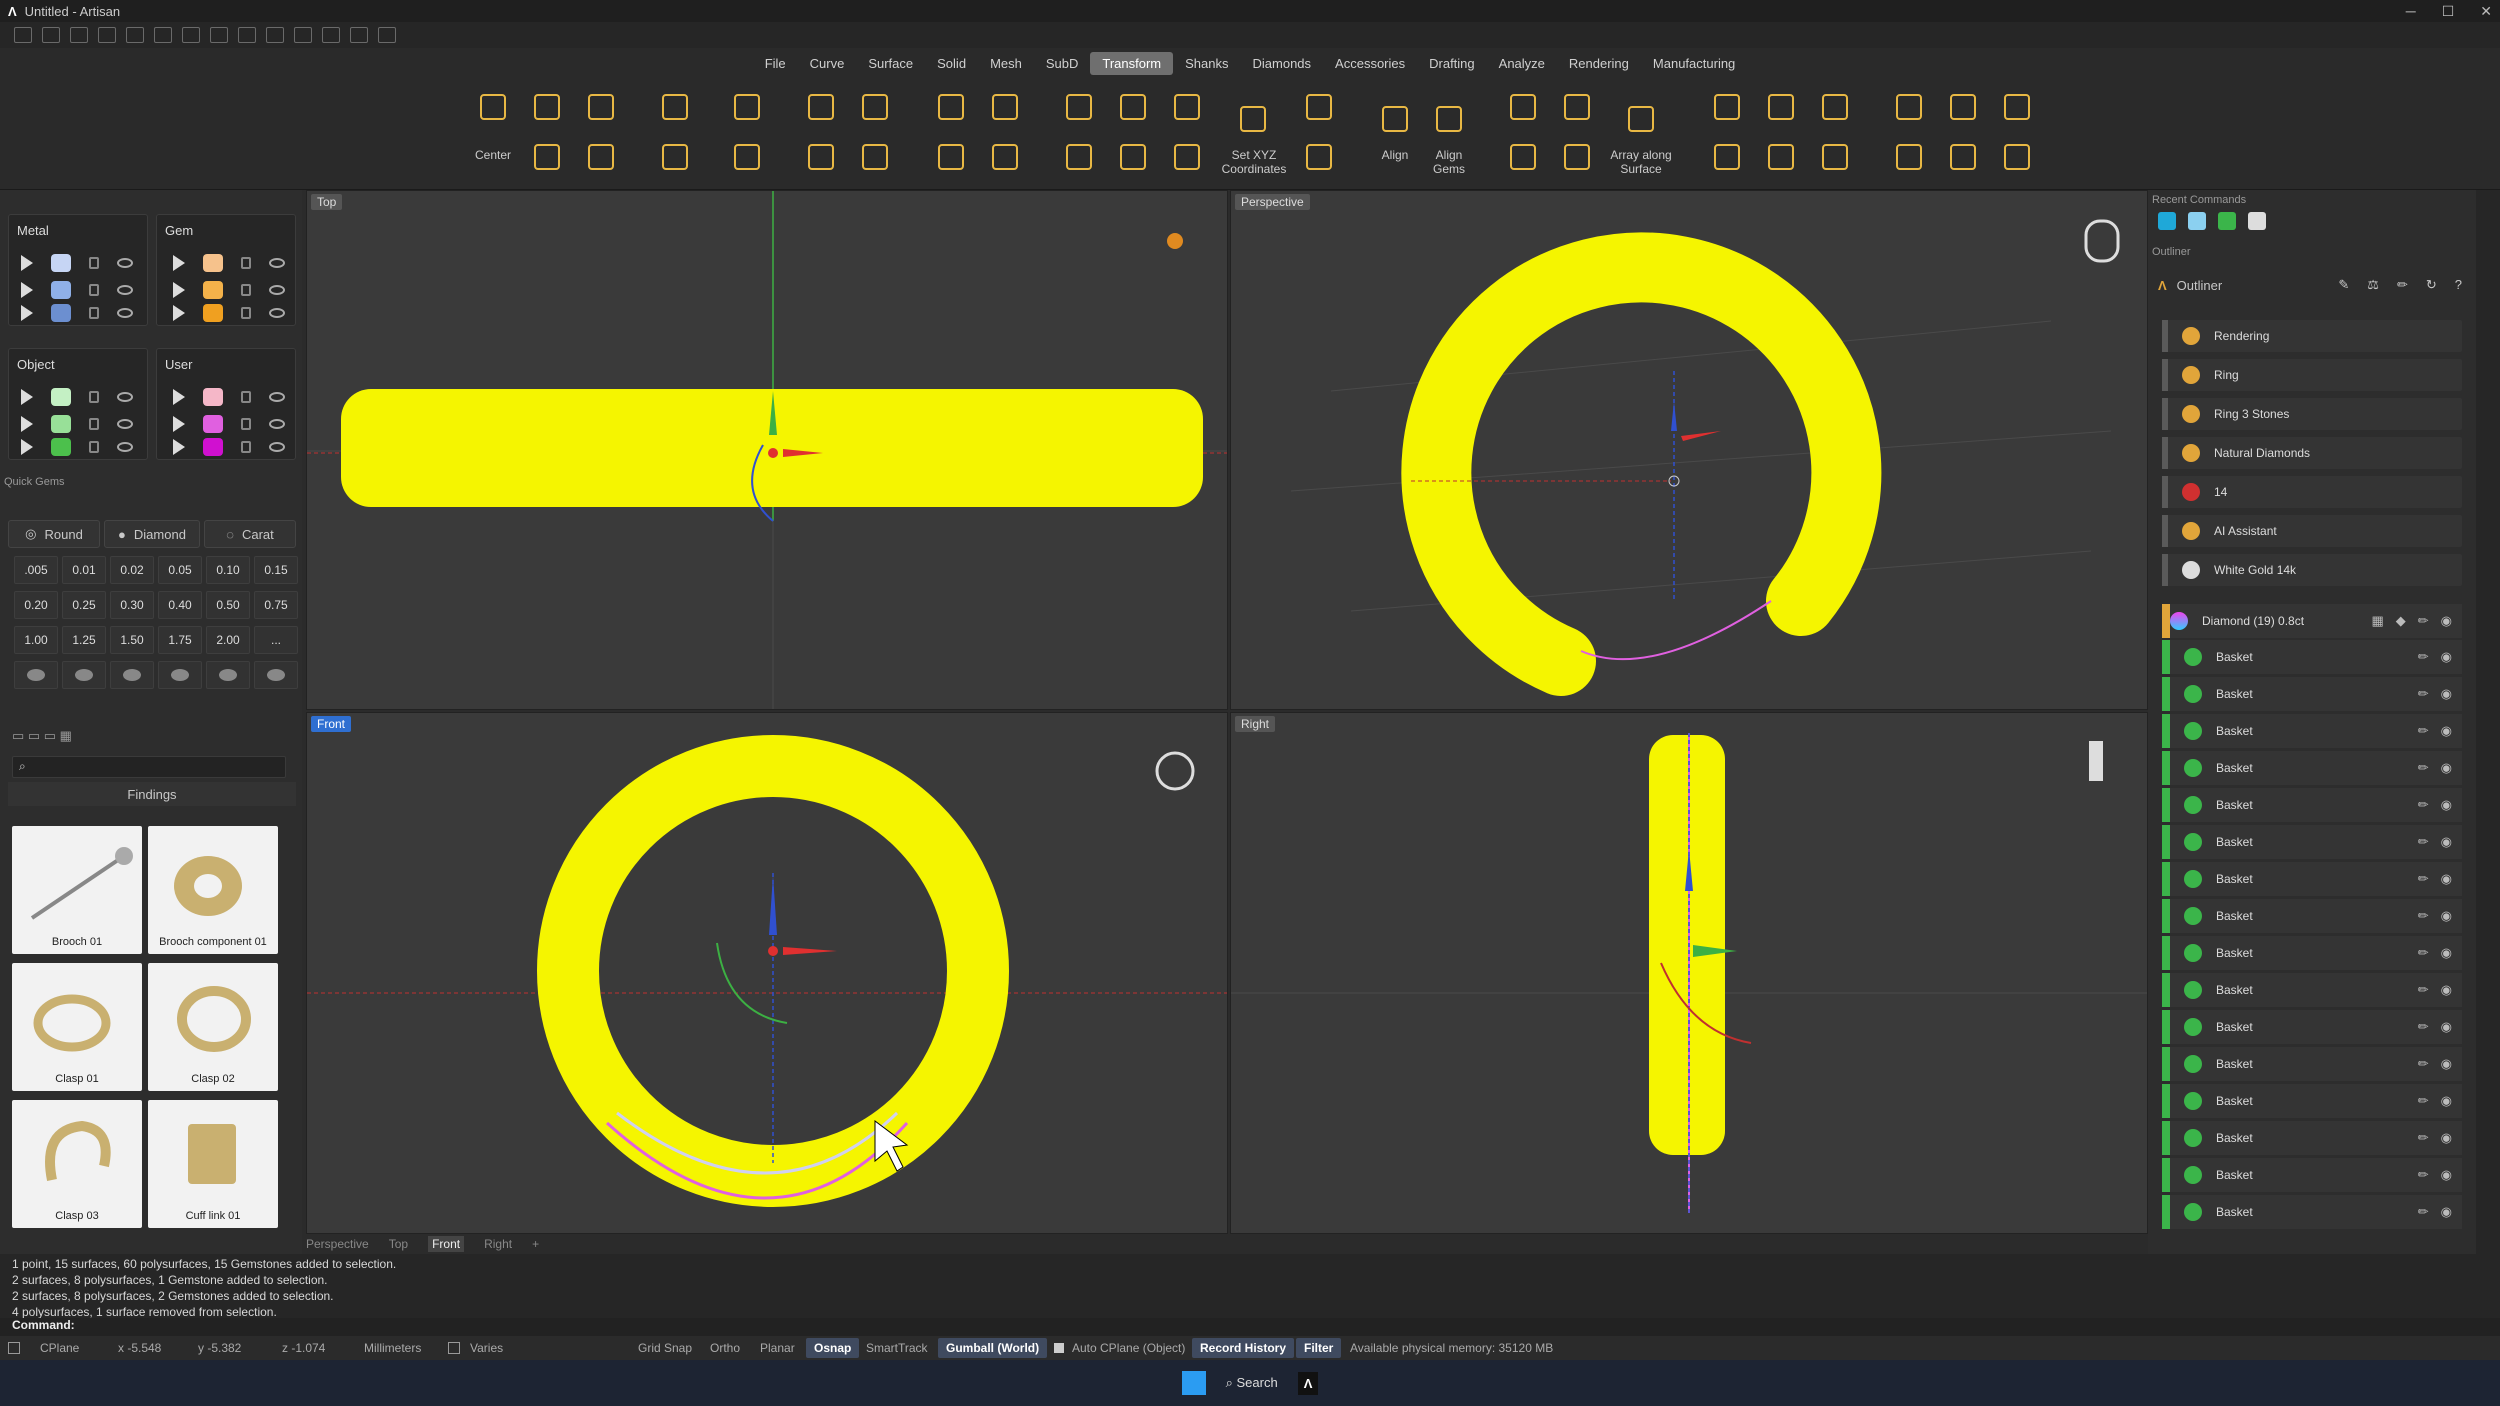 The width and height of the screenshot is (2500, 1406). I want to click on settings-gear-icon, so click(387, 35).